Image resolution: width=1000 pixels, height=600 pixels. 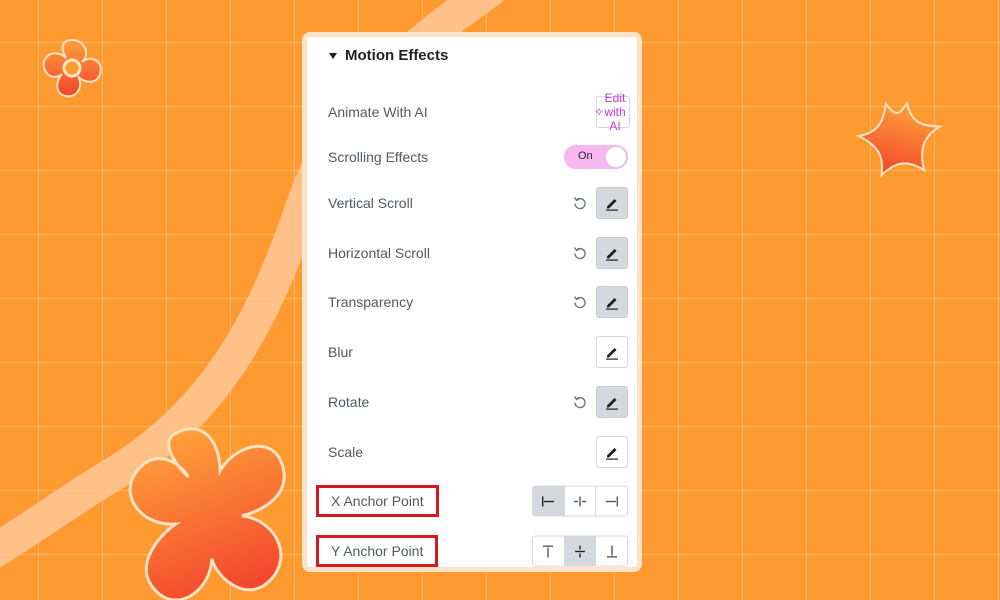 What do you see at coordinates (596, 157) in the screenshot?
I see `scrolling-effects-toggle: On` at bounding box center [596, 157].